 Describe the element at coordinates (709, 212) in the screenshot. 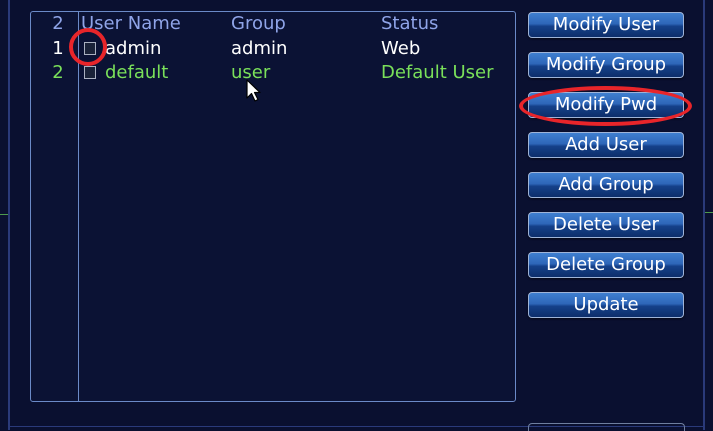

I see `frame-tick-right` at that location.